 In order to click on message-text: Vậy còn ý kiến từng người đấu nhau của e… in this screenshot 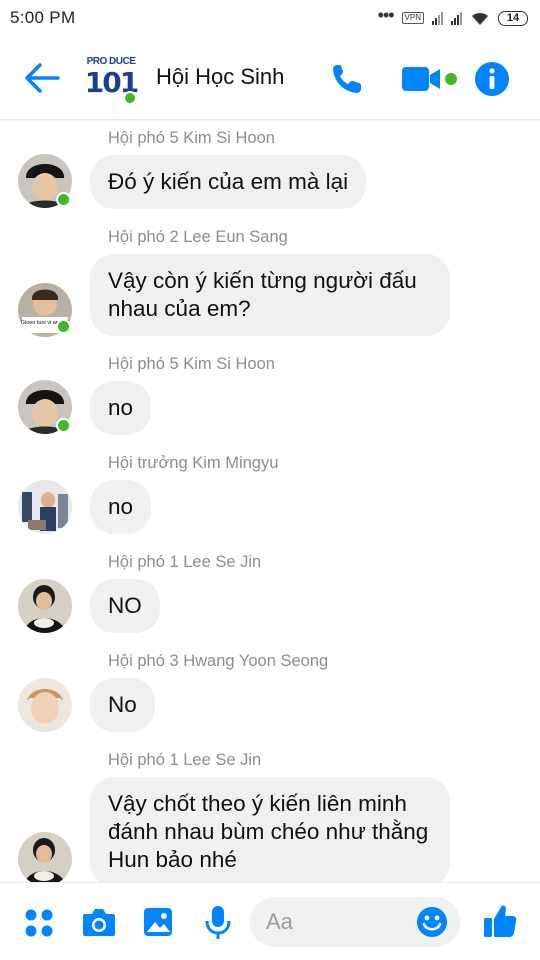, I will do `click(262, 294)`.